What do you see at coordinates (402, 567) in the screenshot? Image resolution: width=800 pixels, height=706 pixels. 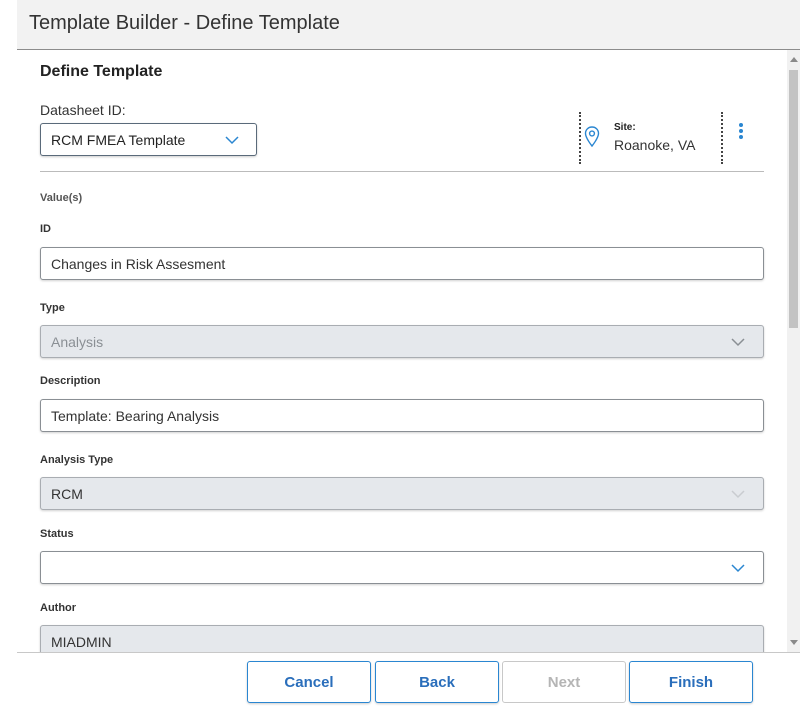 I see `status-select` at bounding box center [402, 567].